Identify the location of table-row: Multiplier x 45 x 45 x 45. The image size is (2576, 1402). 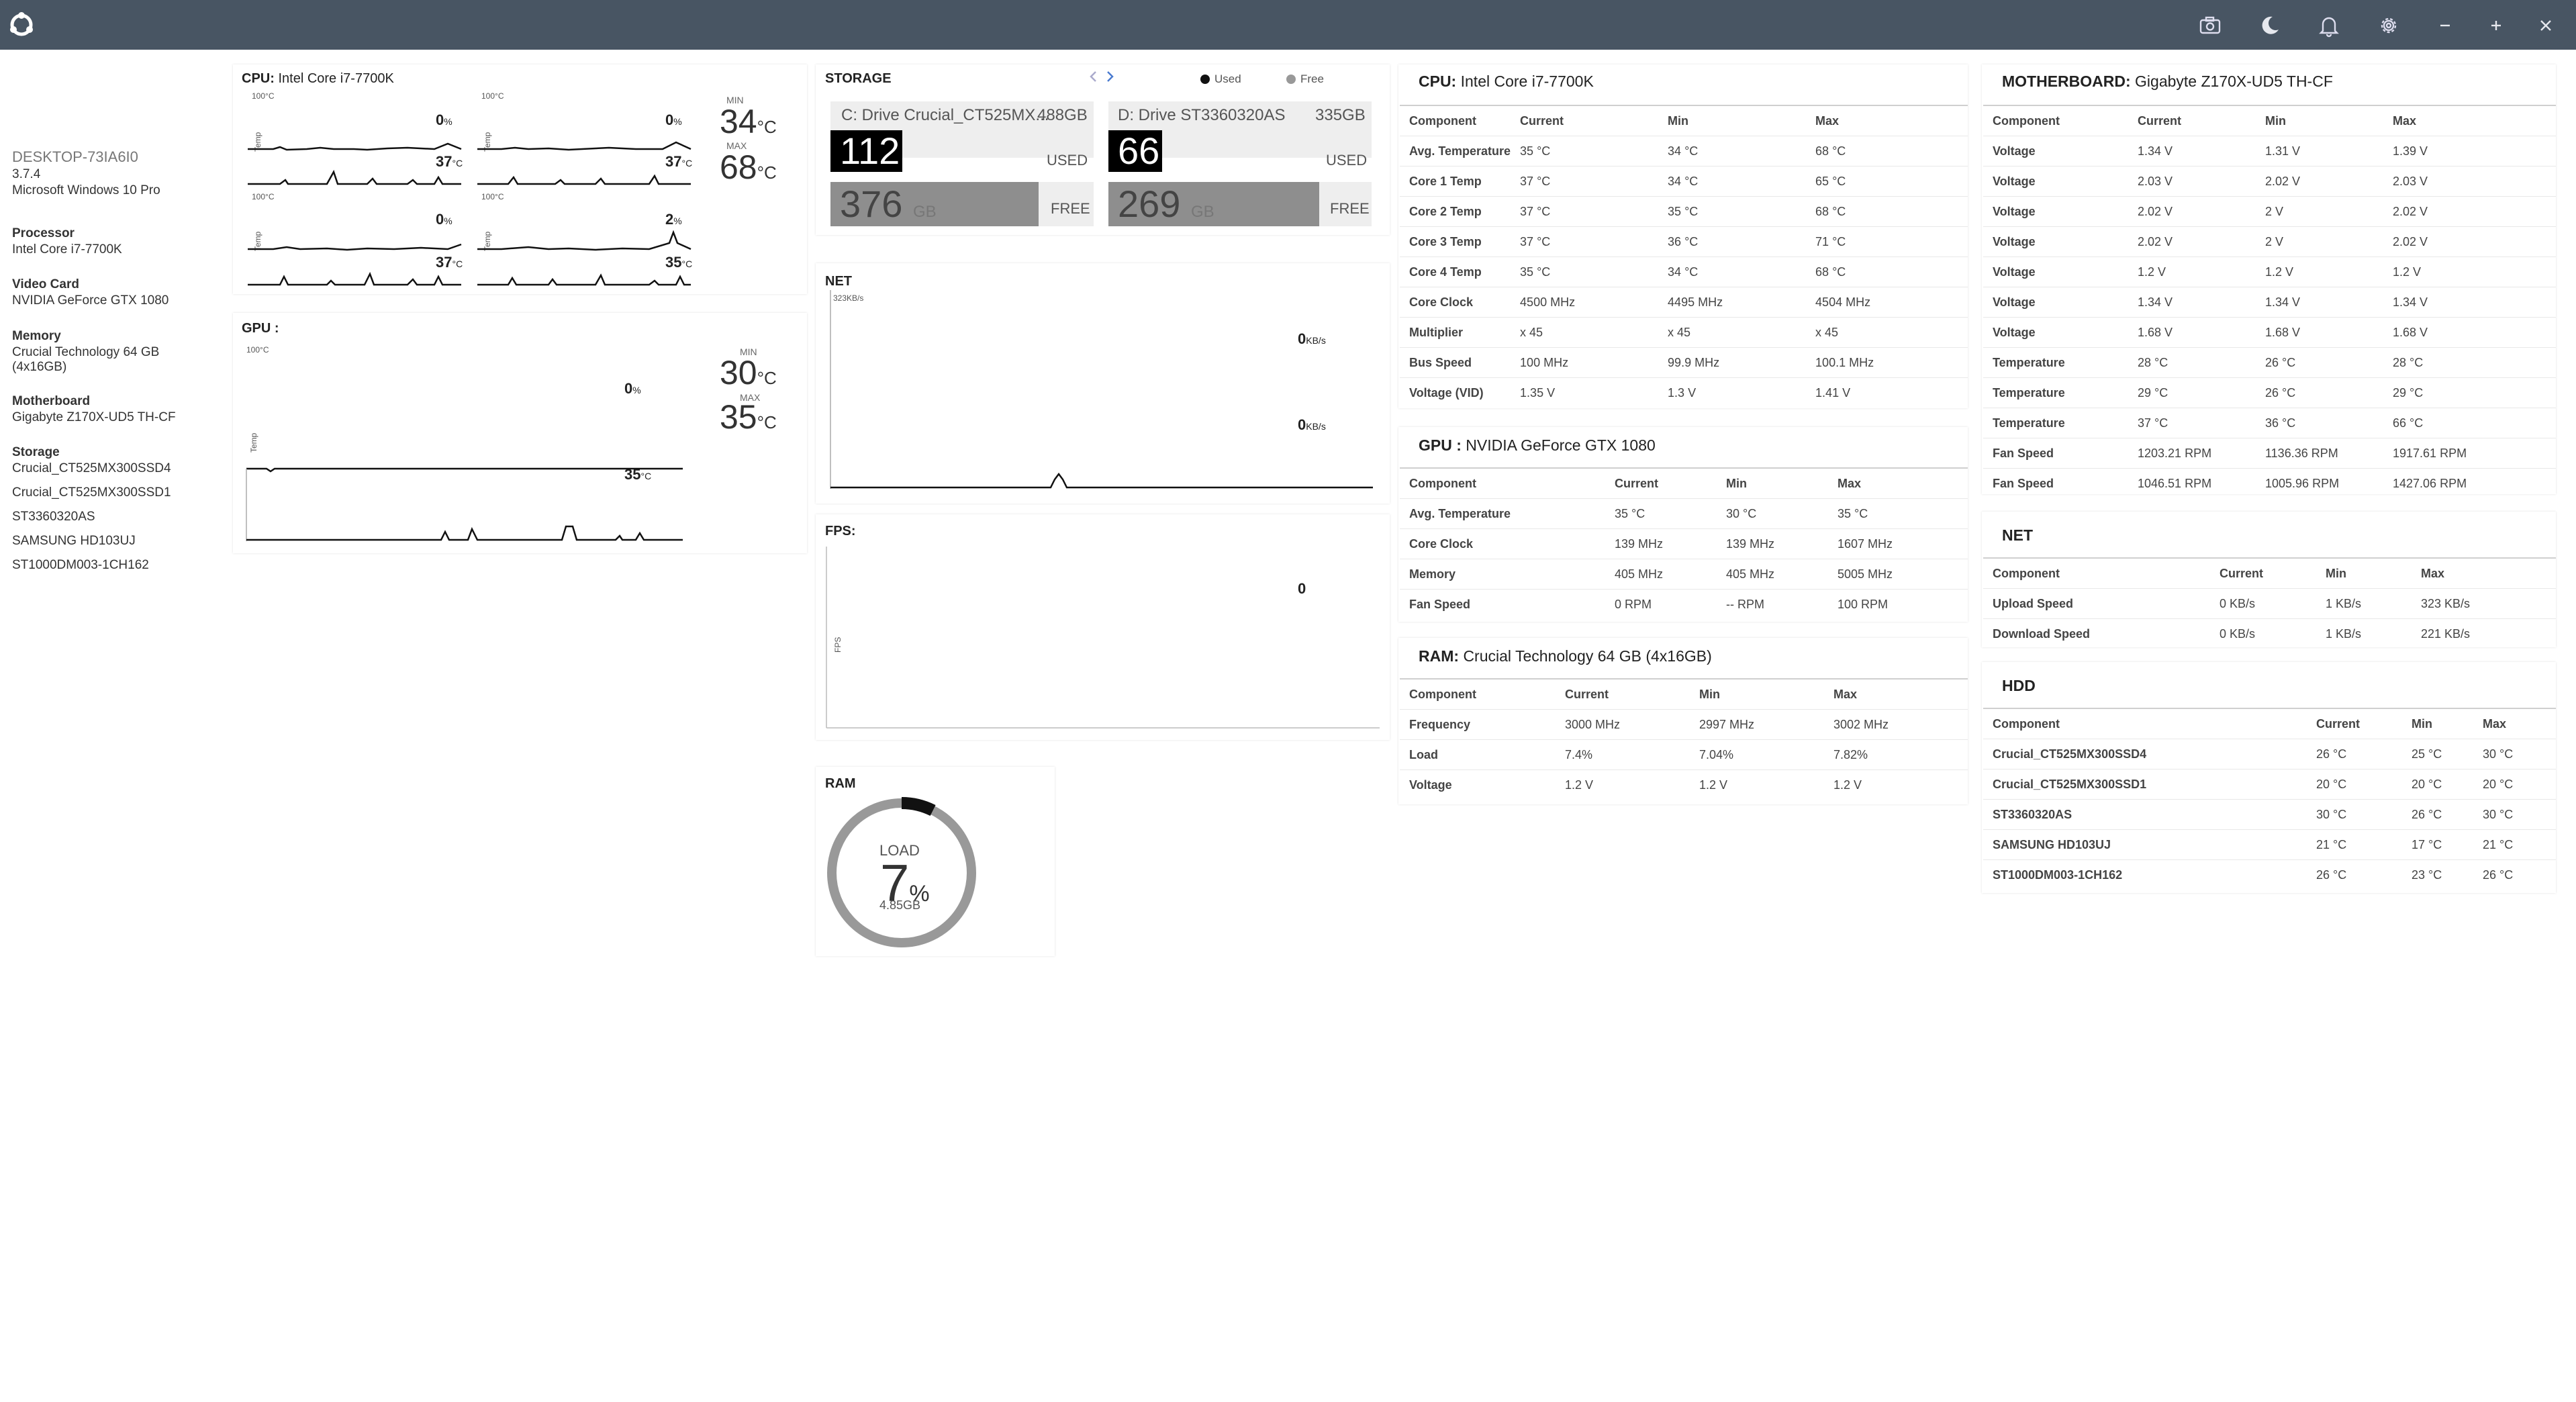
(1684, 332).